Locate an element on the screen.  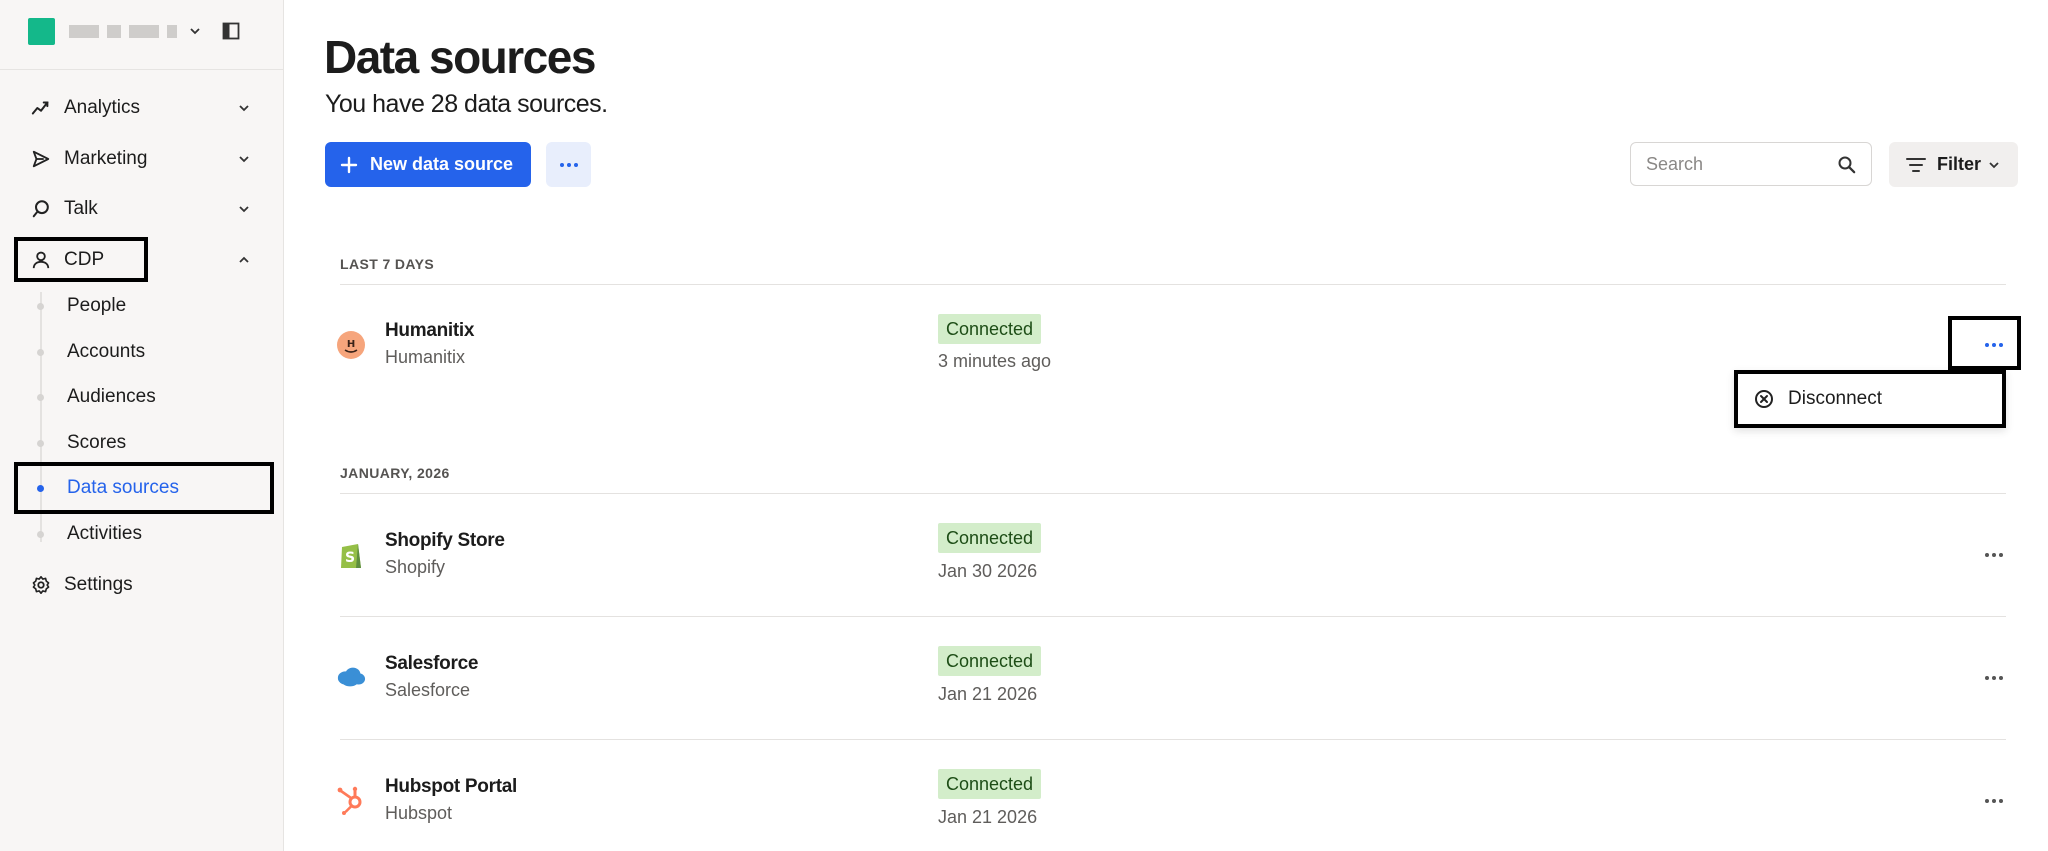
sidebar-item-people: People is located at coordinates (154, 306).